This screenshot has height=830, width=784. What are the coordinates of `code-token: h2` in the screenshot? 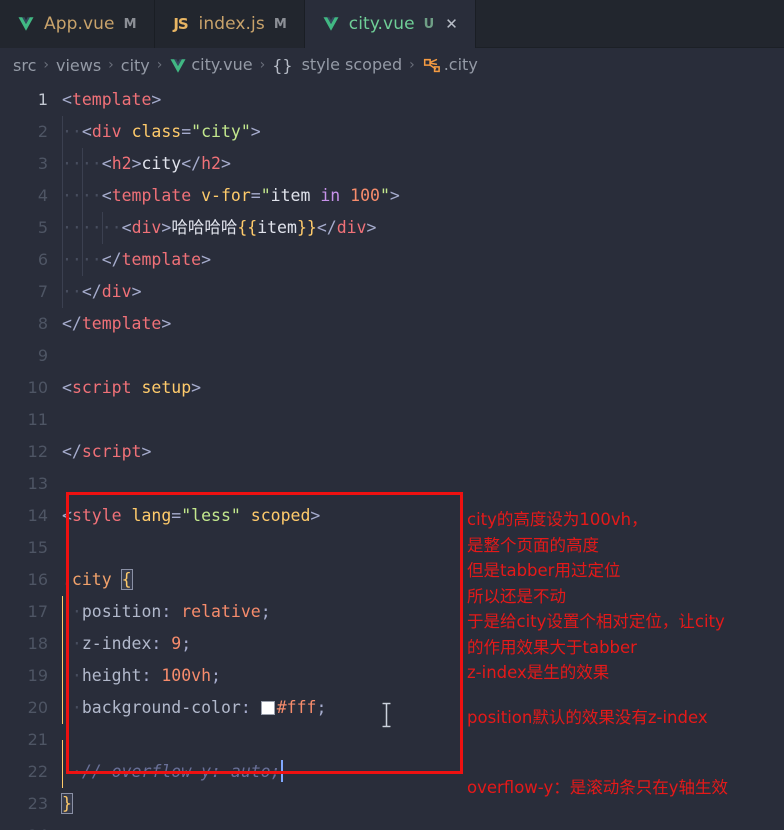 It's located at (211, 163).